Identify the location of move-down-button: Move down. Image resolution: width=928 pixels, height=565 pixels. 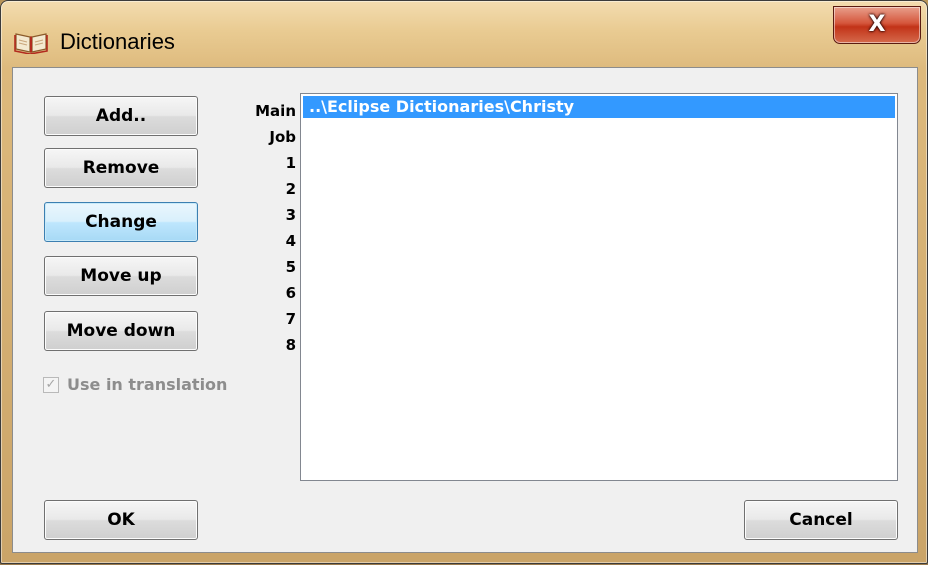
(121, 331).